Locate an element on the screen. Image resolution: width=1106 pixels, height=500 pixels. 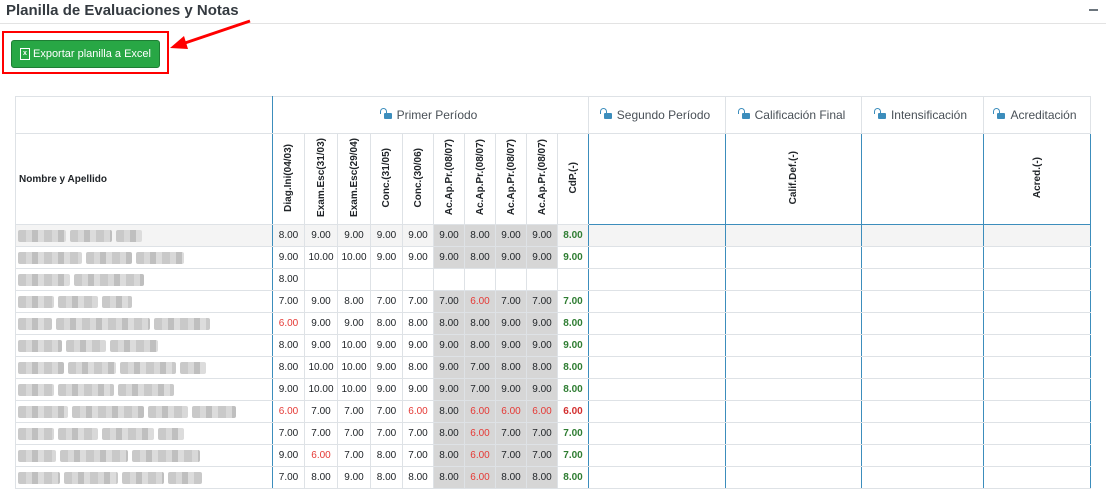
grade-cell-cdp: 9.00 is located at coordinates (573, 345).